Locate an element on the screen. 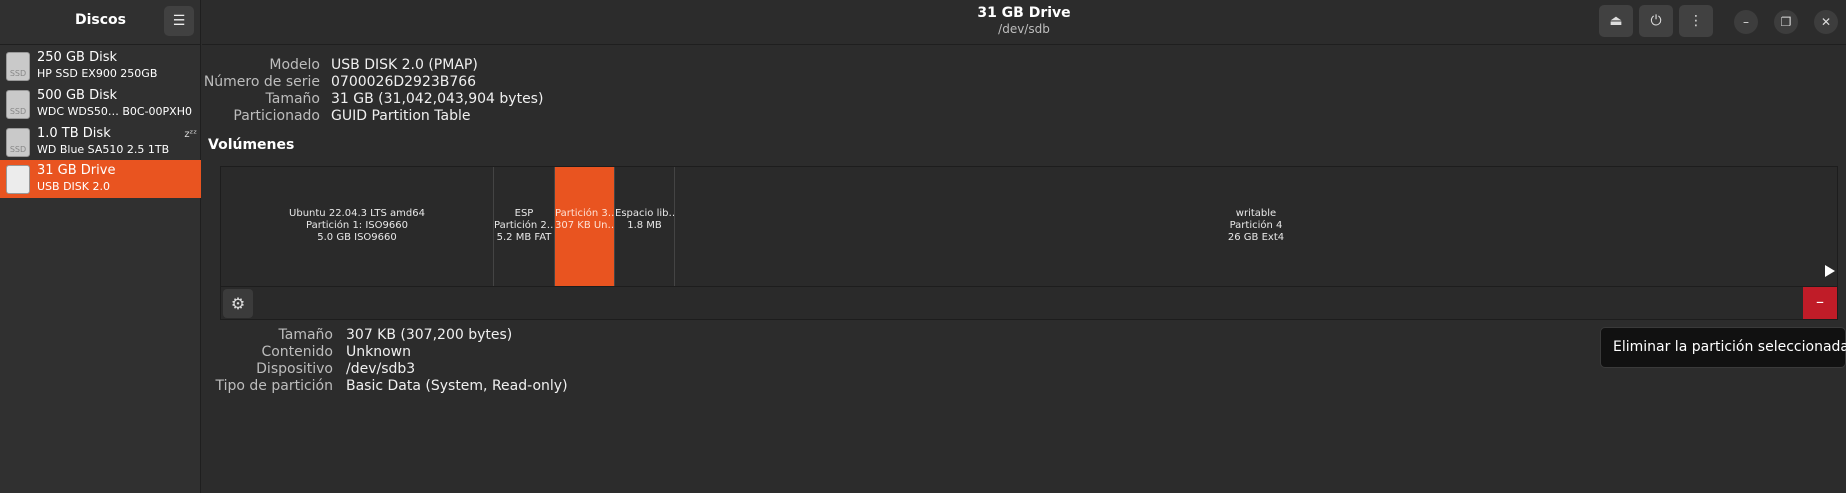 The image size is (1846, 493). disk-item-selected: 31 GB Drive USB DISK 2.0 is located at coordinates (100, 179).